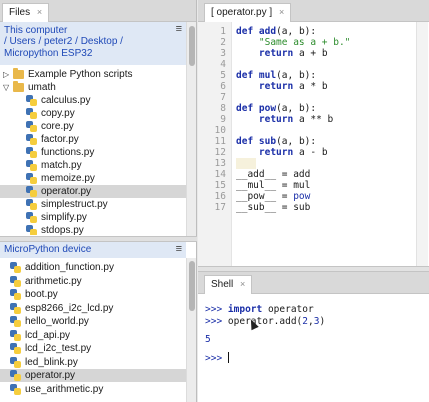 This screenshot has width=429, height=402. What do you see at coordinates (64, 217) in the screenshot?
I see `tree-item-label: simplify.py` at bounding box center [64, 217].